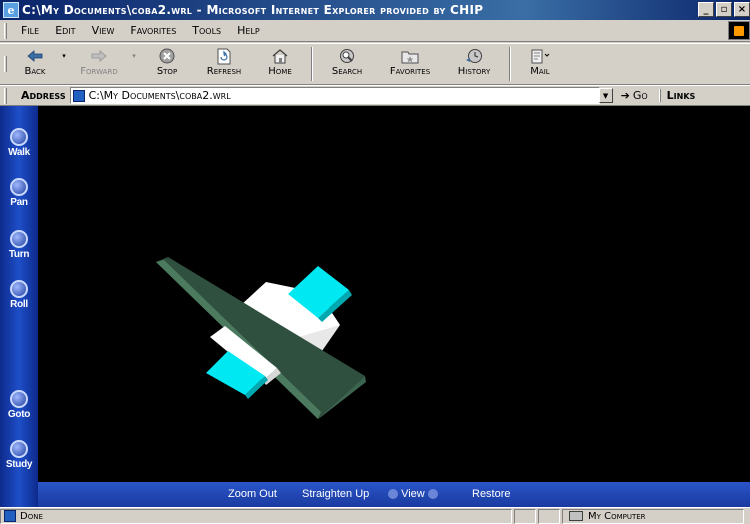 This screenshot has width=750, height=524. I want to click on vrml-navigation-panel: Walk Pan Turn Roll Goto Study, so click(19, 306).